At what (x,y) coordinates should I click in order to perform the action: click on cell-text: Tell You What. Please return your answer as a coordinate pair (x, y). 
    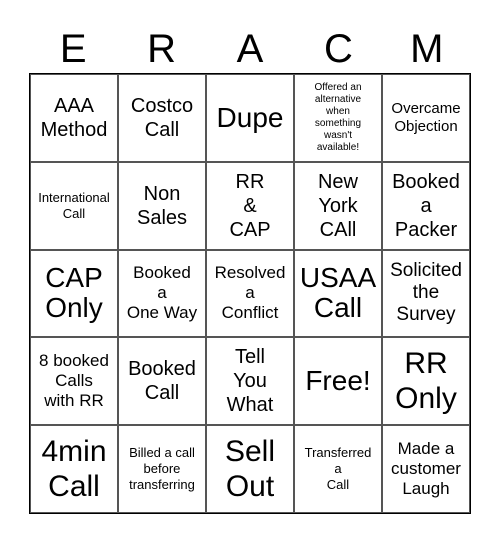
    Looking at the image, I should click on (250, 381).